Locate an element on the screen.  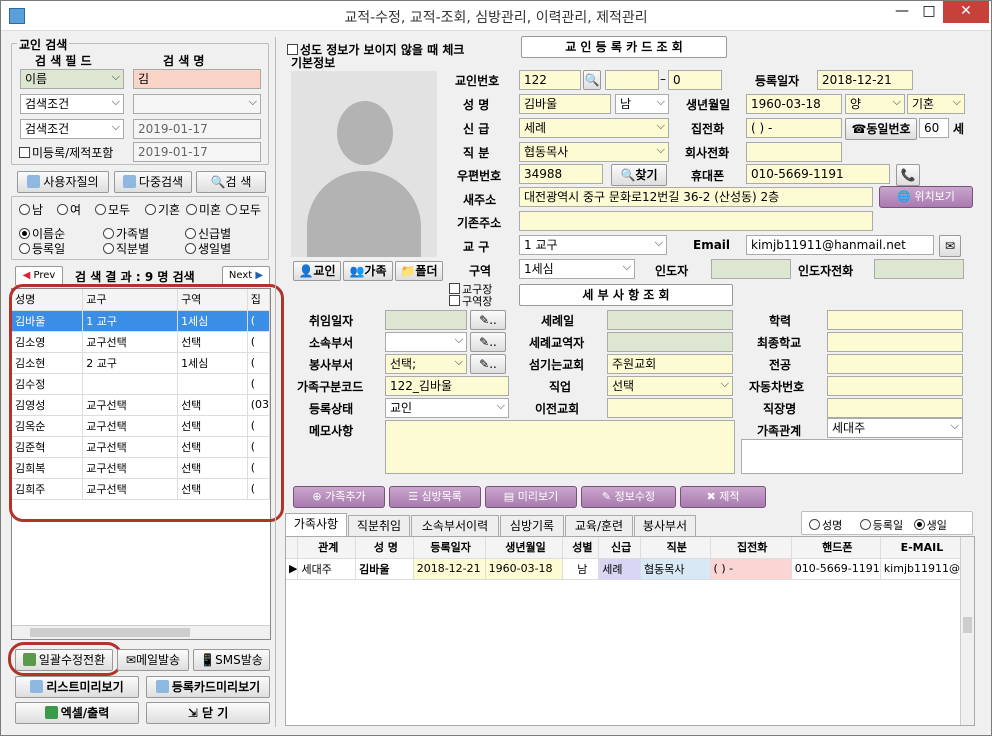
marital-select: 기혼 is located at coordinates (936, 104).